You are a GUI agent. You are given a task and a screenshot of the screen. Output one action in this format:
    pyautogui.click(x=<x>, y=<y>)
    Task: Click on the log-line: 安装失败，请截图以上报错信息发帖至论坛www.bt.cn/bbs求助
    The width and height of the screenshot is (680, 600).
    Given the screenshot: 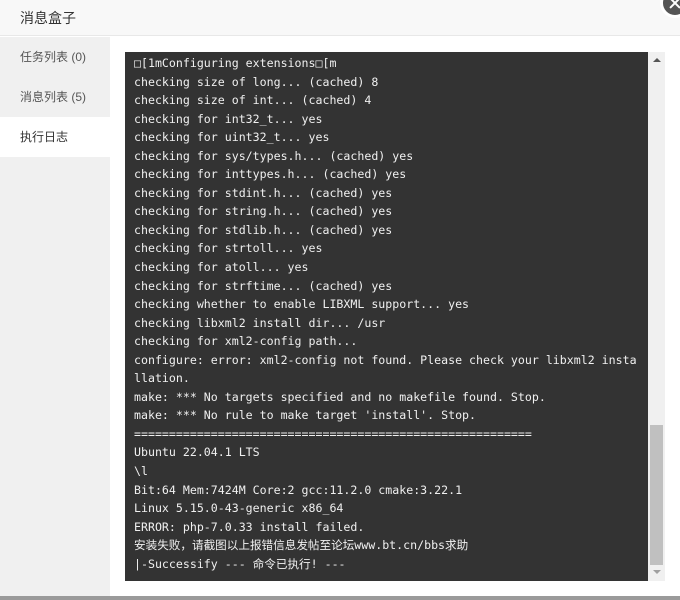 What is the action you would take?
    pyautogui.click(x=301, y=545)
    